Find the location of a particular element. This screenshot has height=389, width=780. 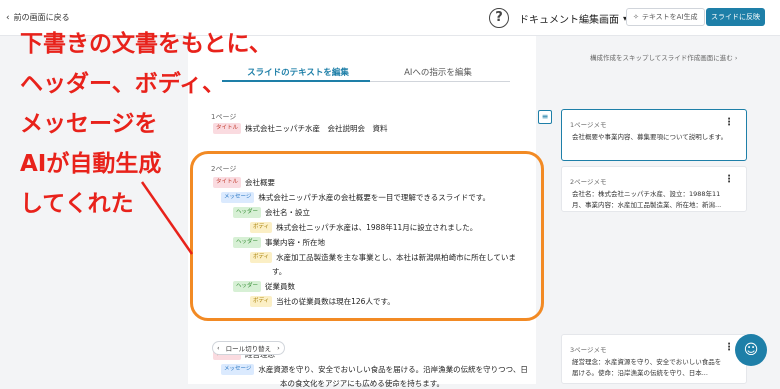

ai-generate-button: ✧ テキストをAI生成 is located at coordinates (665, 17).